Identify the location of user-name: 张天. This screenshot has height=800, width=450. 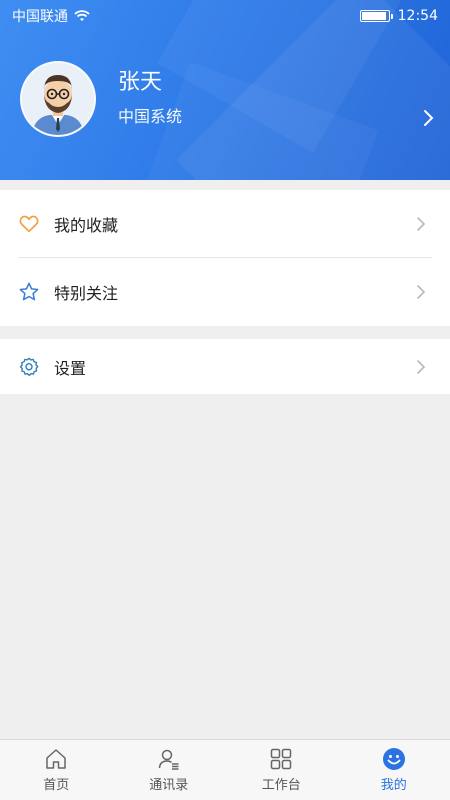
(140, 82).